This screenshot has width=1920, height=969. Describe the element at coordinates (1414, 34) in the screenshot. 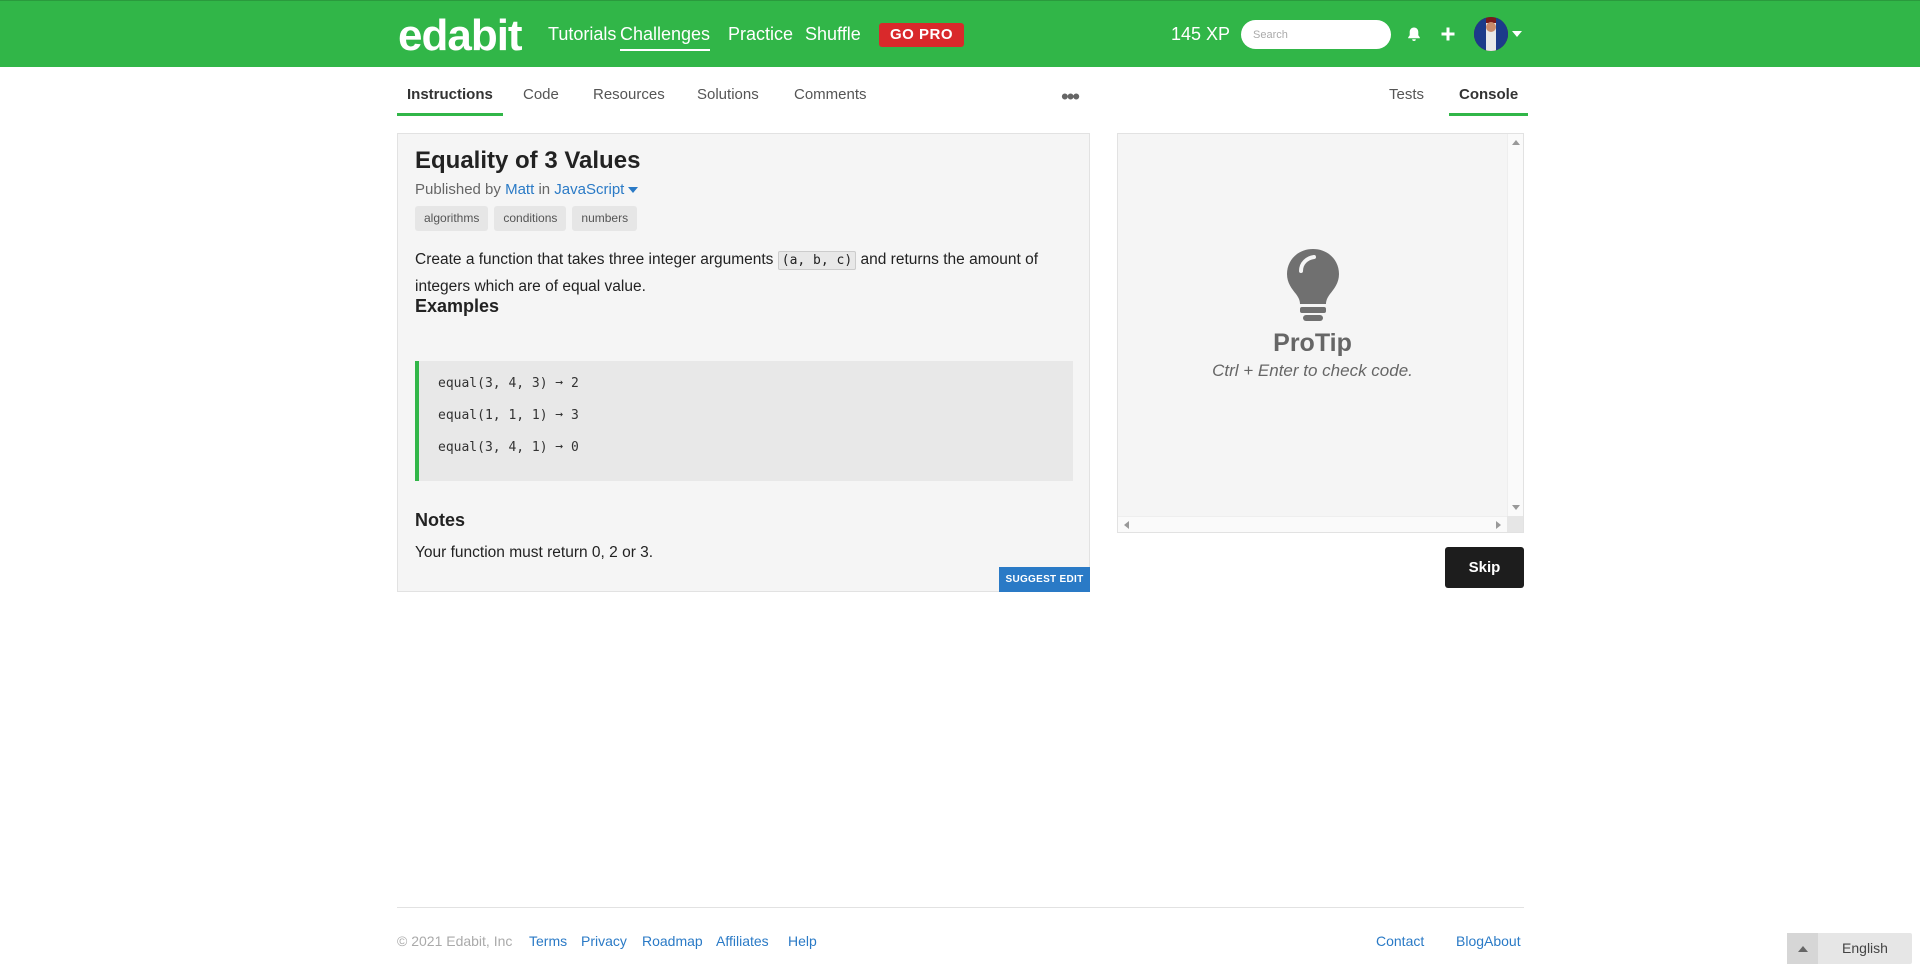

I see `bell-icon` at that location.